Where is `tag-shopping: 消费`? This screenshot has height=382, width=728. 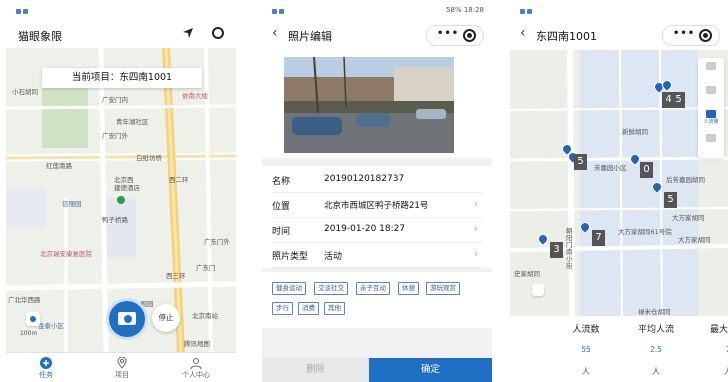
tag-shopping: 消费 is located at coordinates (308, 308).